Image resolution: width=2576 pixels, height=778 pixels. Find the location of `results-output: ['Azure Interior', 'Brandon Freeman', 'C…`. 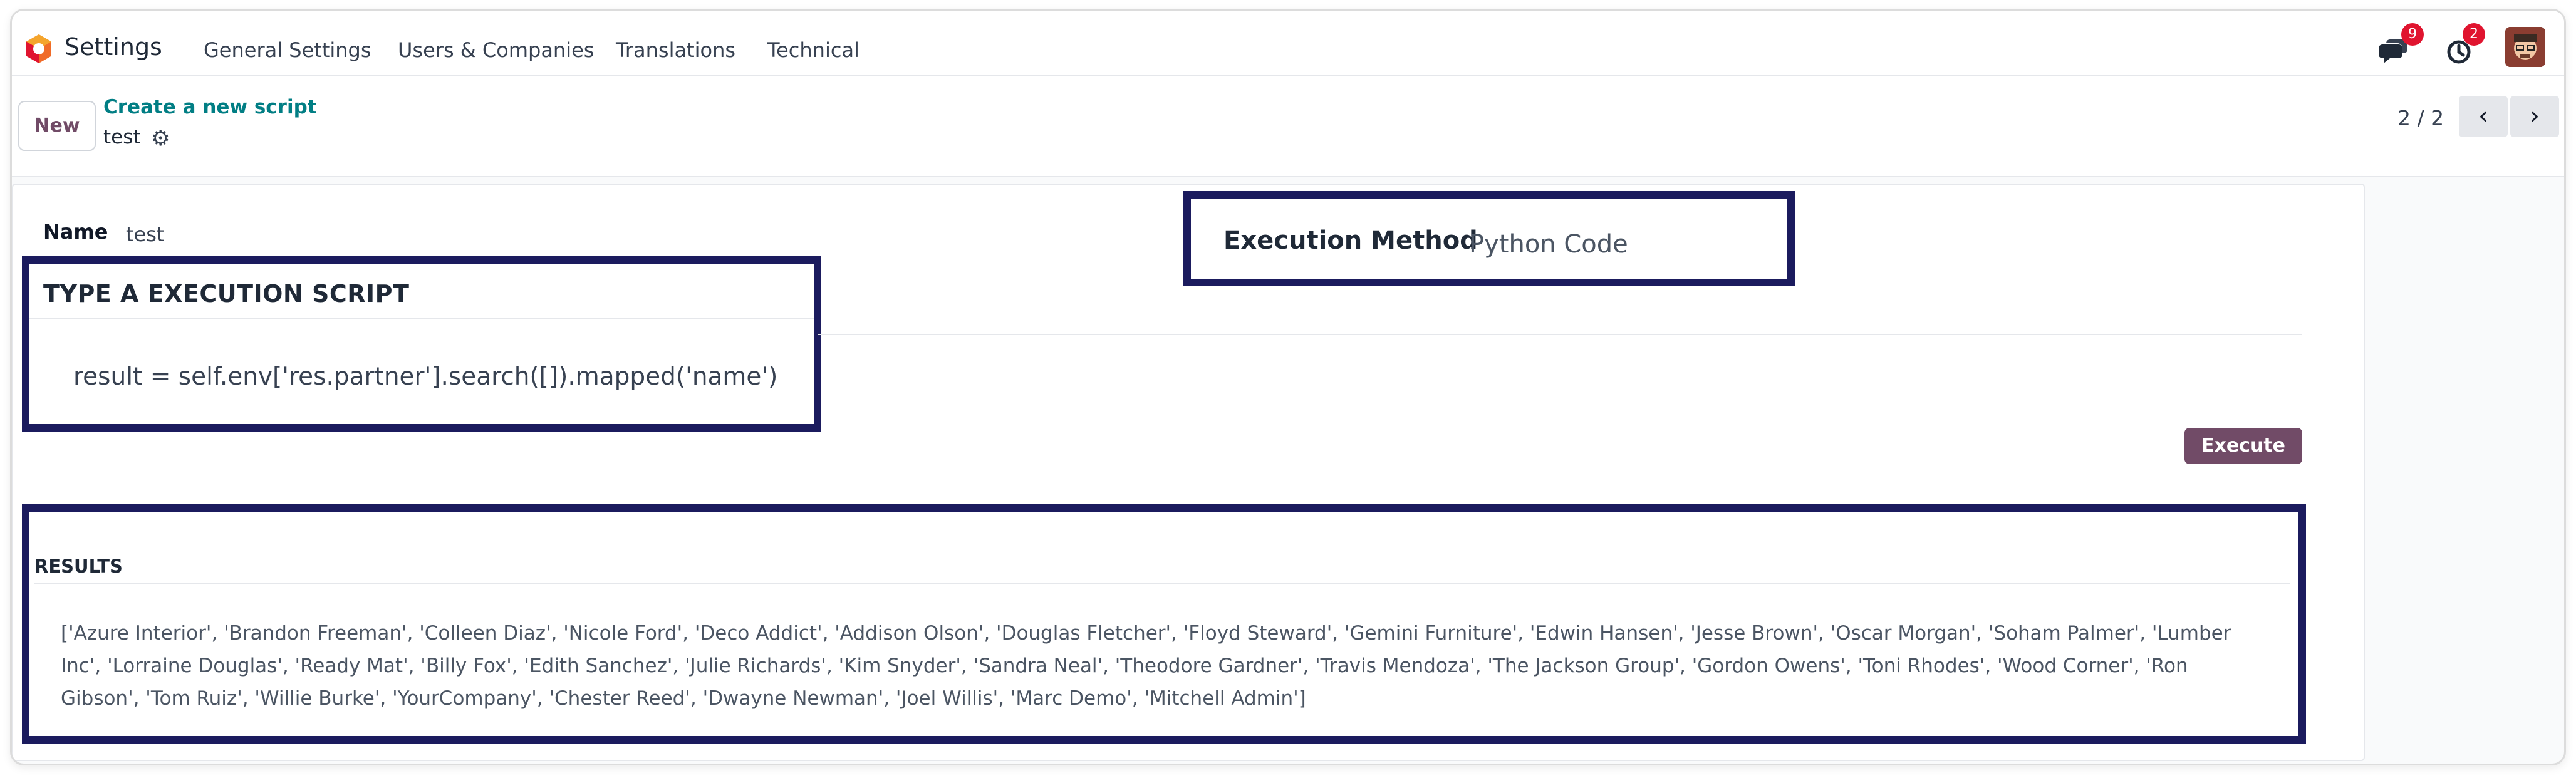

results-output: ['Azure Interior', 'Brandon Freeman', 'C… is located at coordinates (1146, 666).